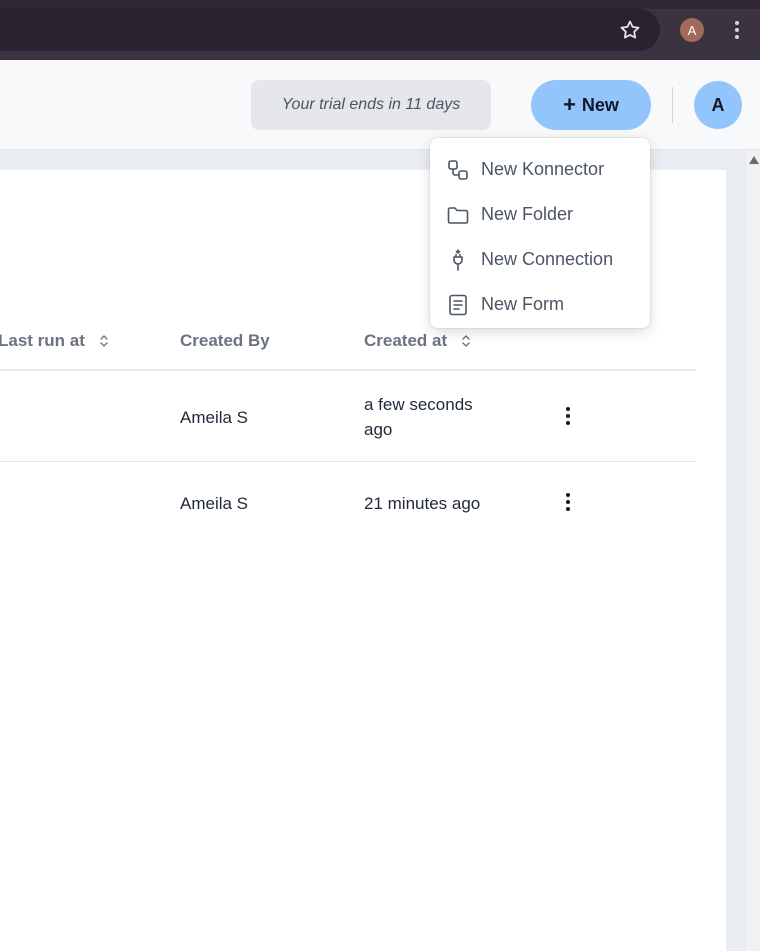  I want to click on trial-banner: Your trial ends in 11 days, so click(371, 105).